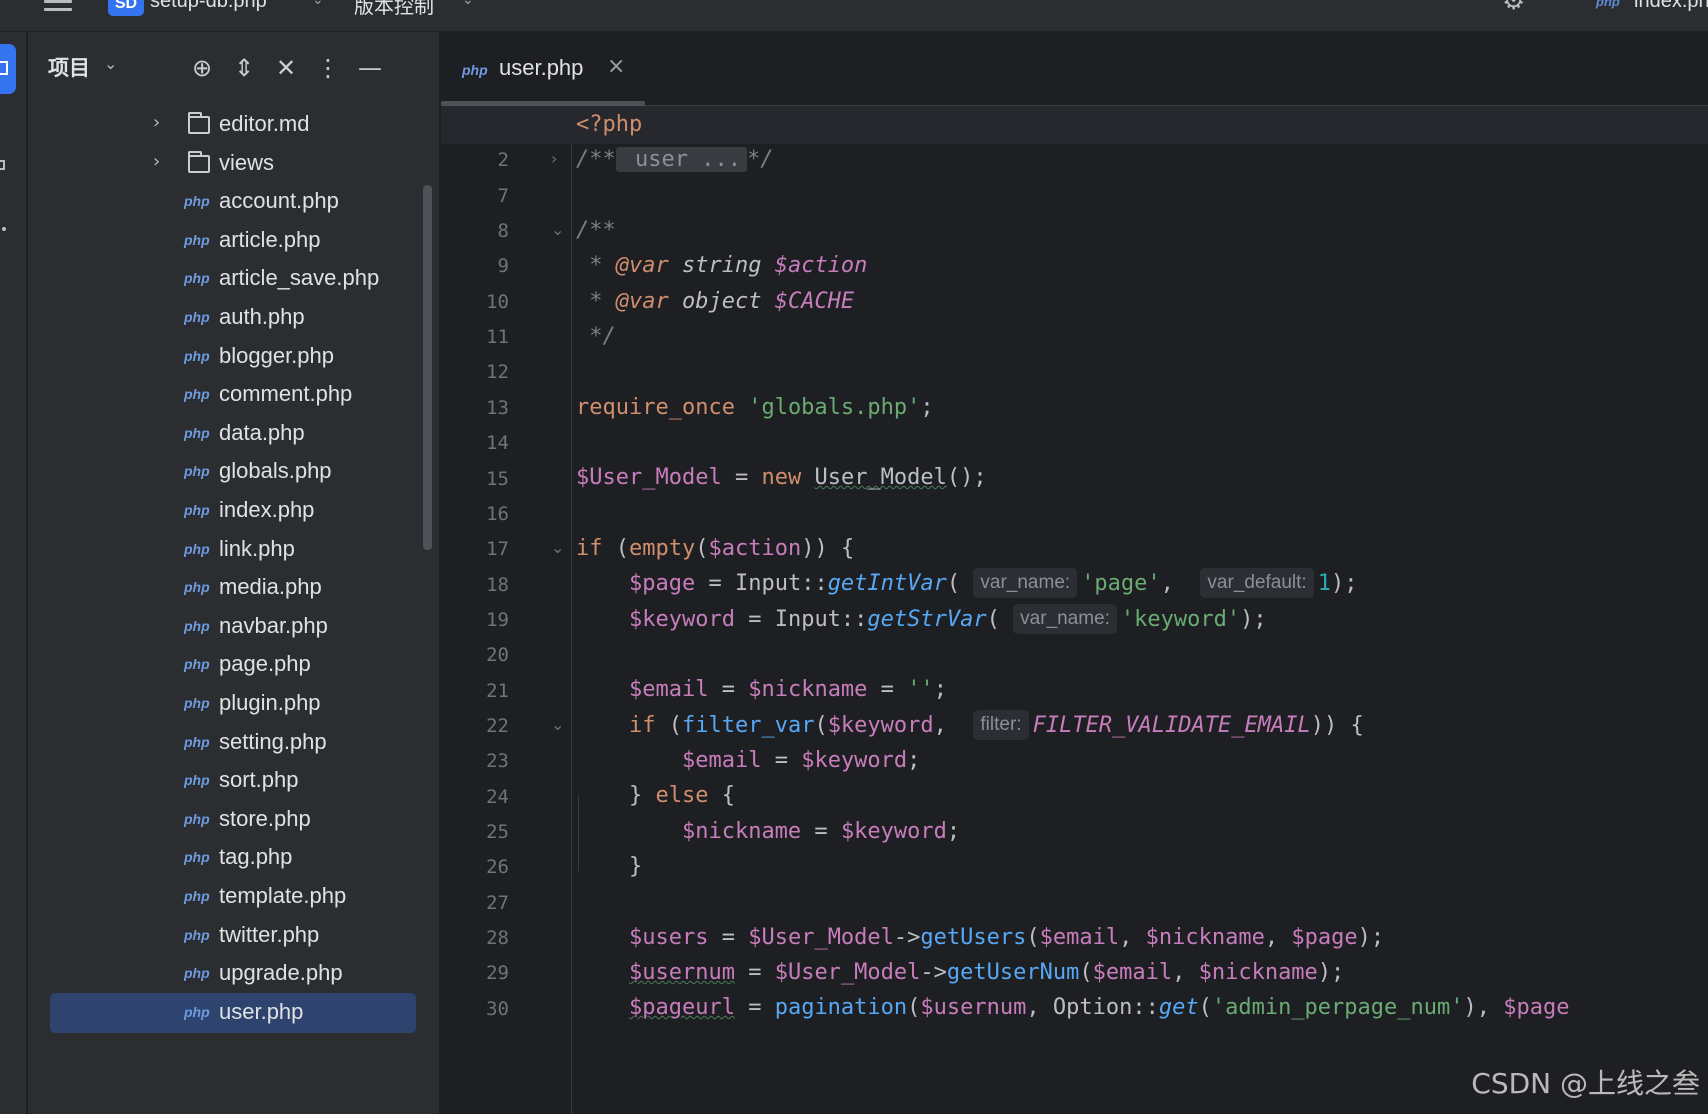 The image size is (1708, 1114). Describe the element at coordinates (1001, 725) in the screenshot. I see `parameter-hint: filter:` at that location.